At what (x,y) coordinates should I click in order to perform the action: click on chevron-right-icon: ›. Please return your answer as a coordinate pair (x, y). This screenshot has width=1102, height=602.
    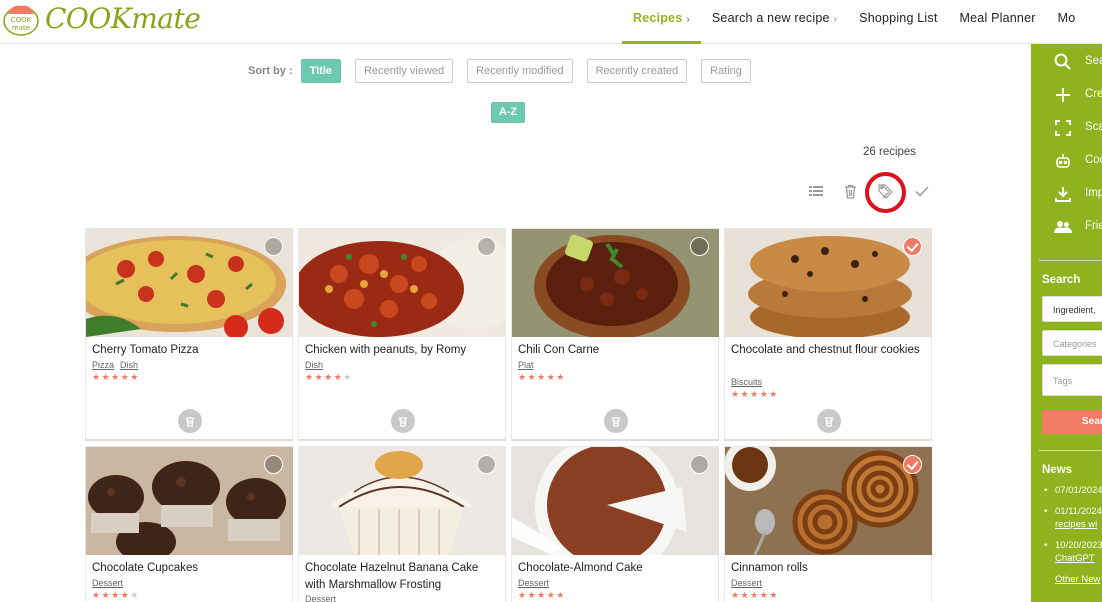
    Looking at the image, I should click on (835, 19).